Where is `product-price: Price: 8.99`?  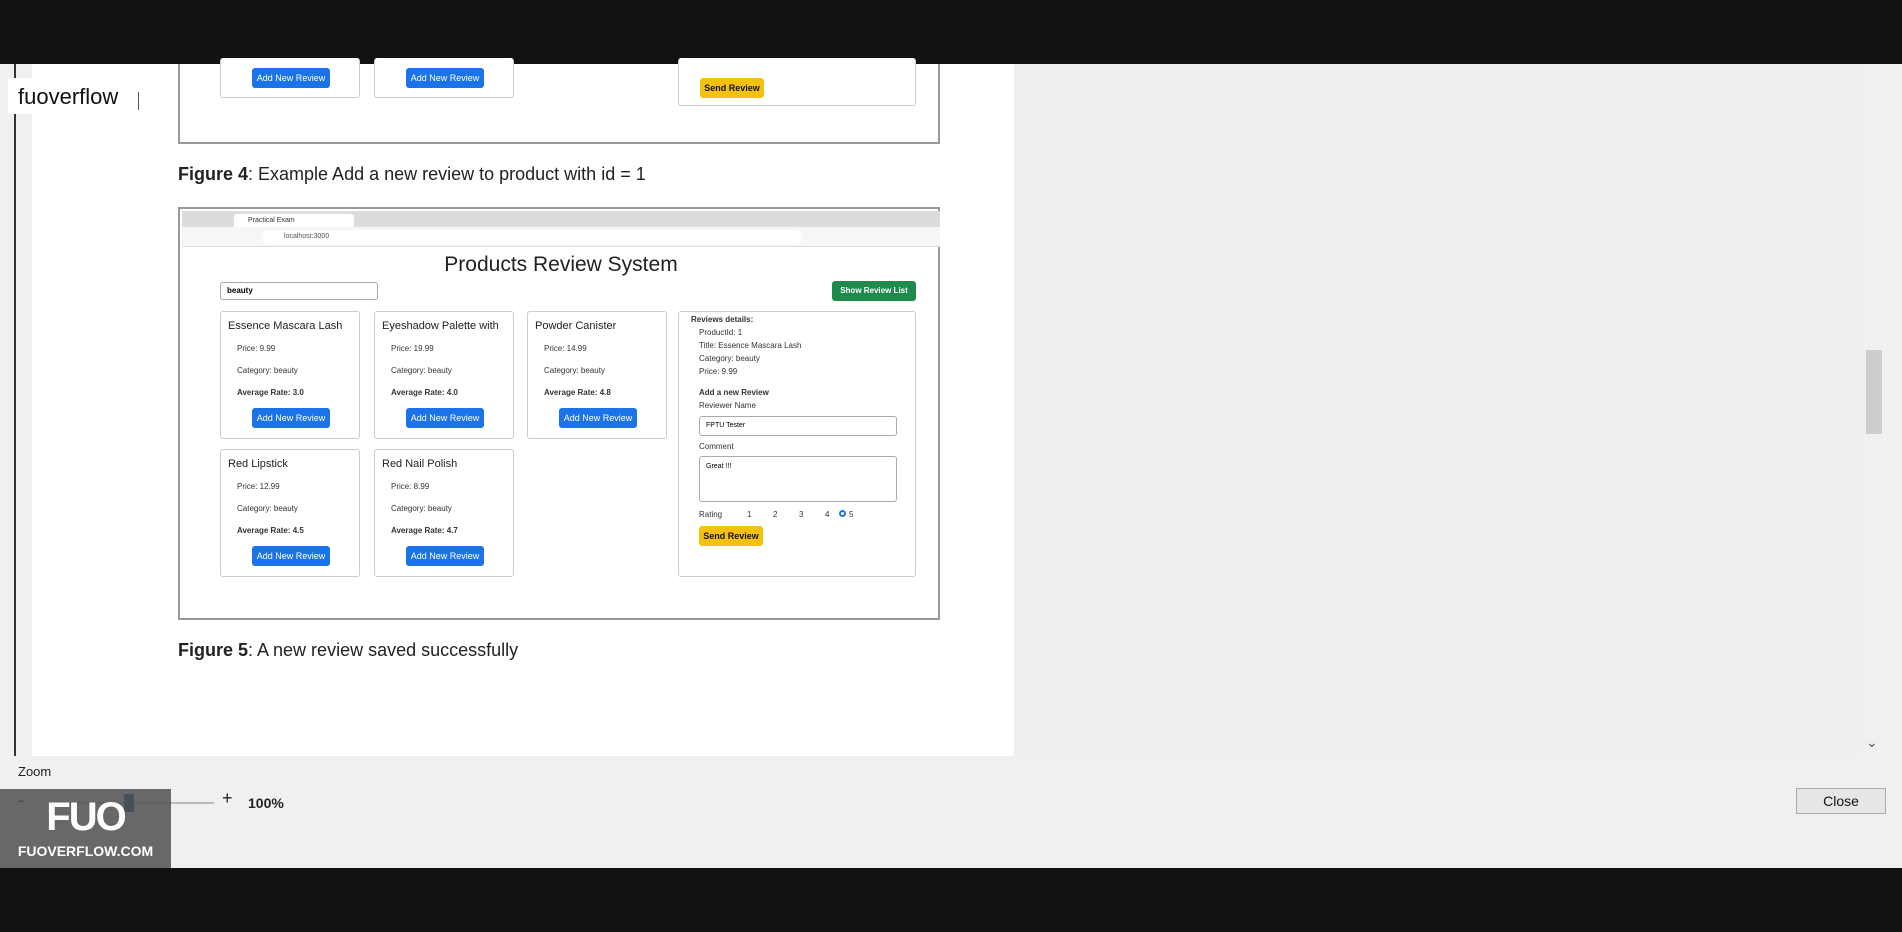 product-price: Price: 8.99 is located at coordinates (410, 486).